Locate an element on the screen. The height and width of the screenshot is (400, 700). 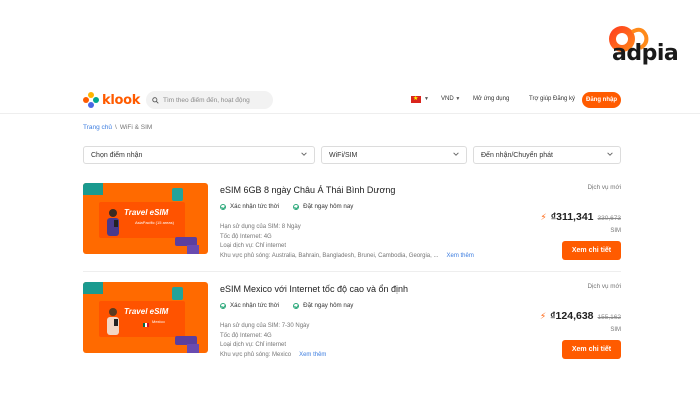
pickup-point-label: Chọn điểm nhận is located at coordinates (117, 155).